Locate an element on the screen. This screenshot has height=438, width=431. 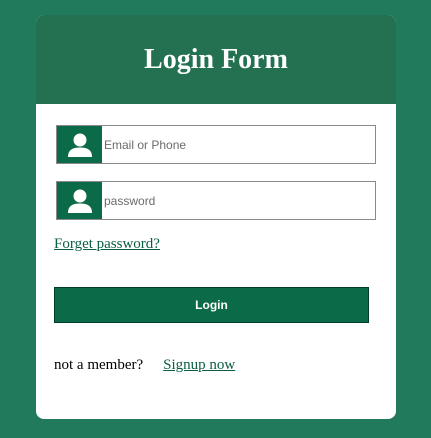
signup-prompt: not a member? is located at coordinates (99, 365).